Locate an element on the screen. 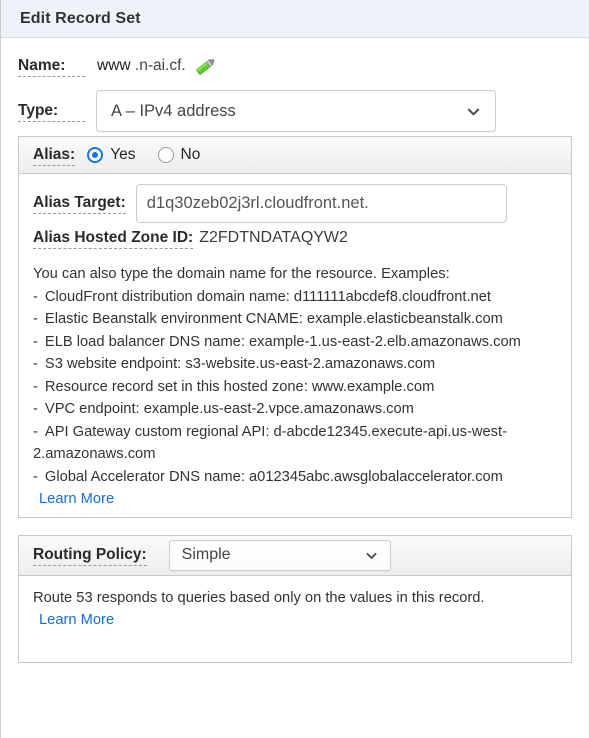 The height and width of the screenshot is (738, 590). alias-radio-yes: Yes is located at coordinates (111, 155).